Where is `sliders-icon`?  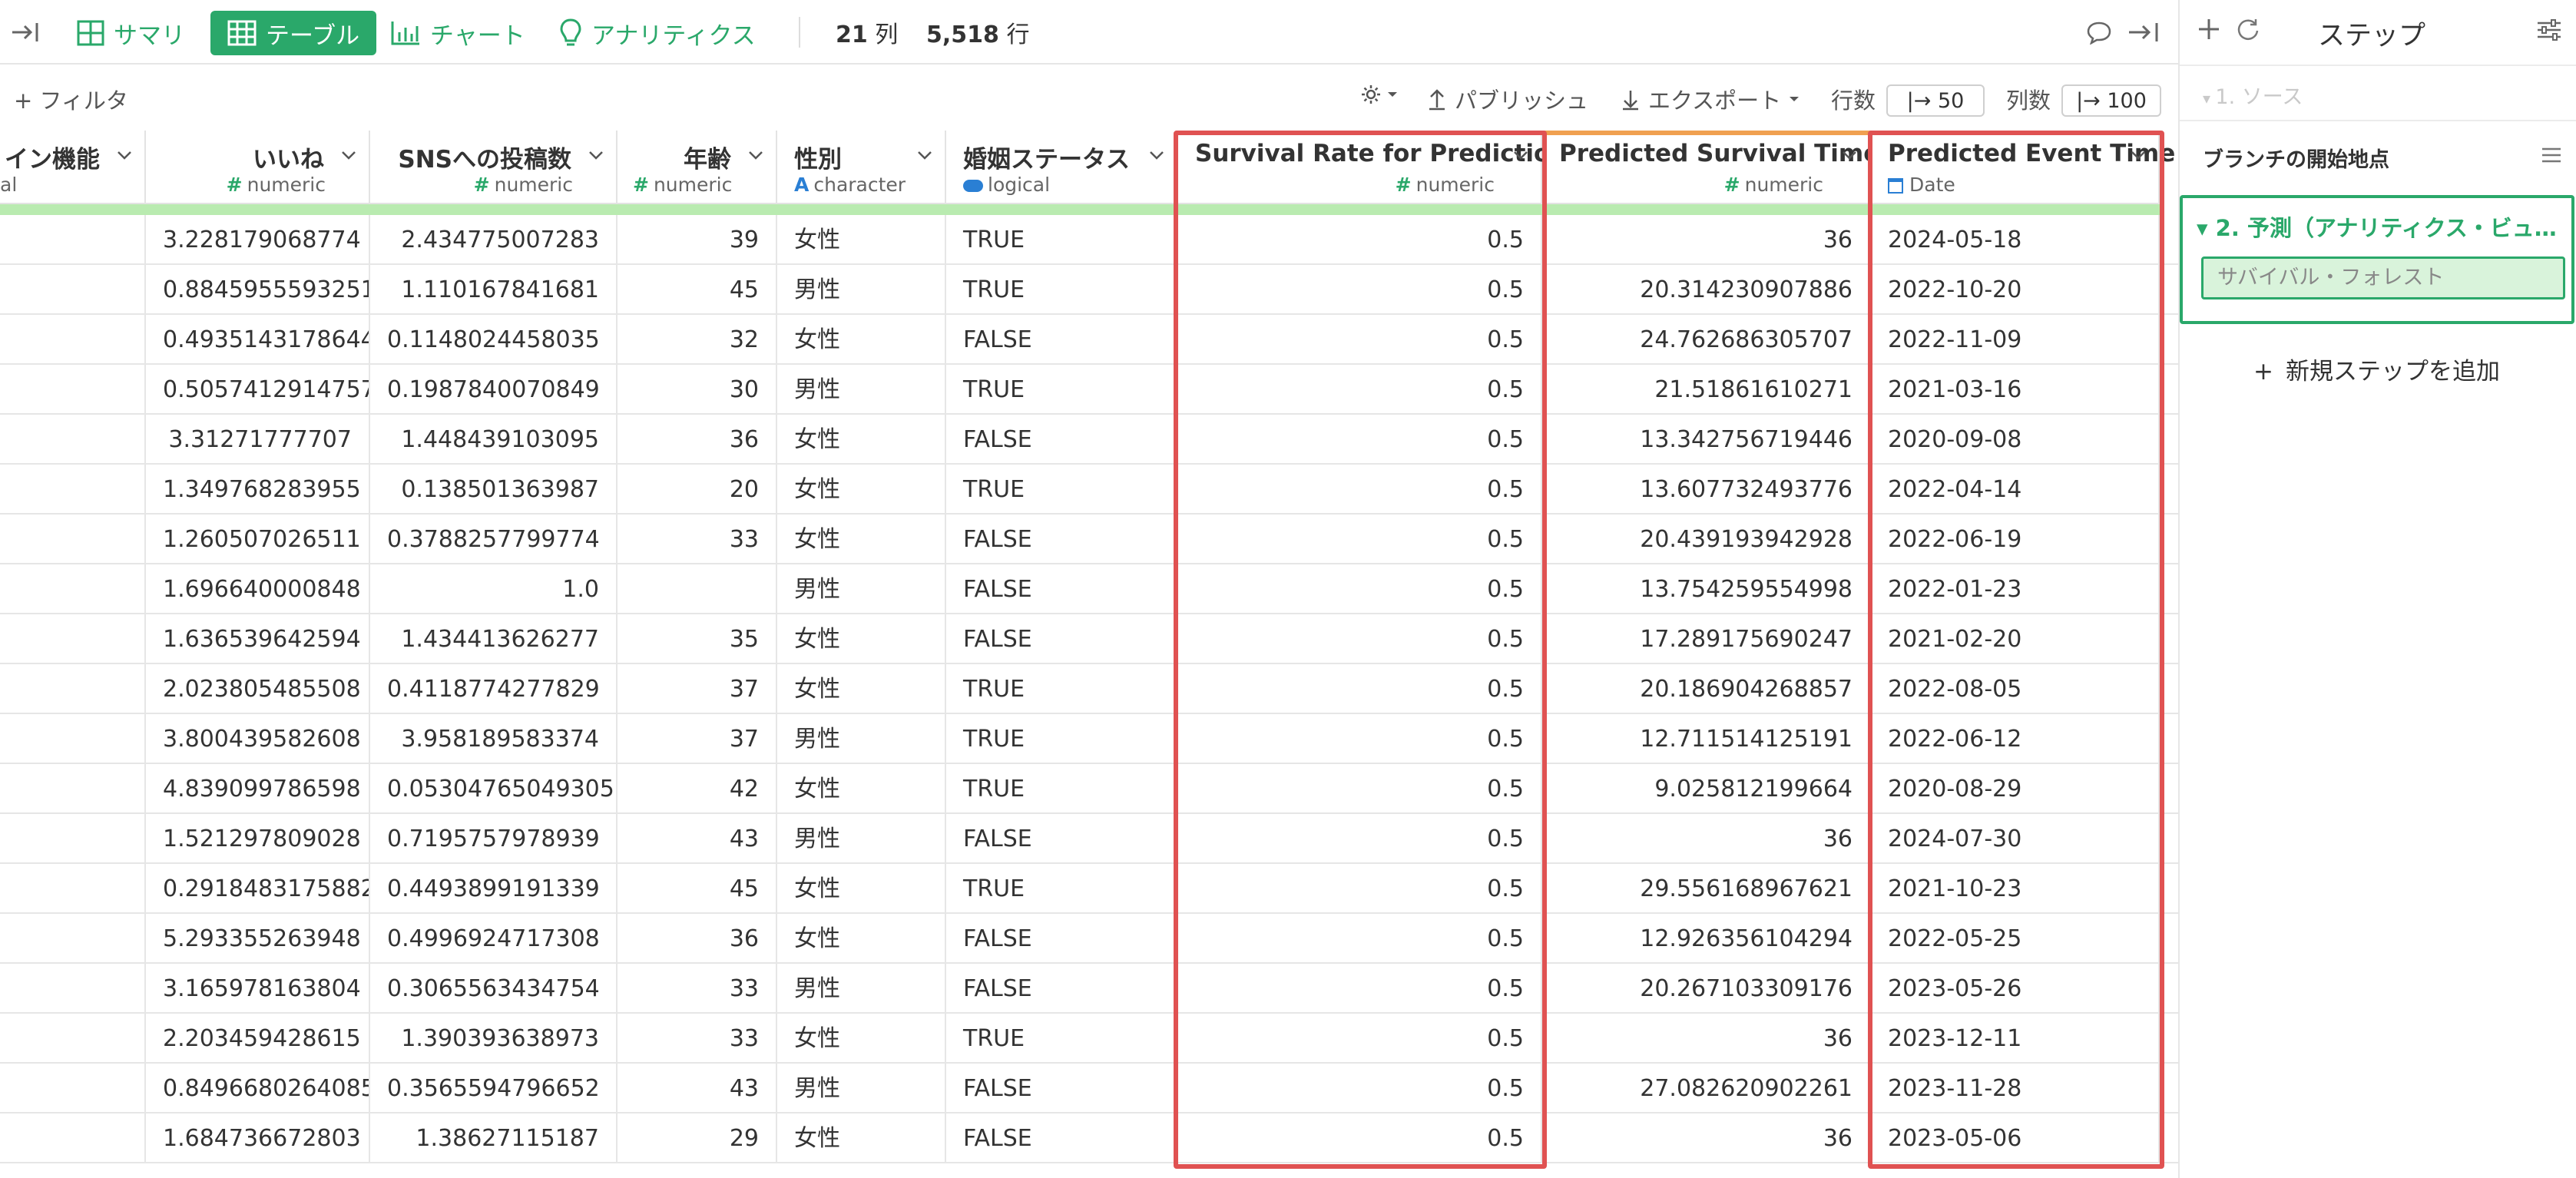 sliders-icon is located at coordinates (2549, 29).